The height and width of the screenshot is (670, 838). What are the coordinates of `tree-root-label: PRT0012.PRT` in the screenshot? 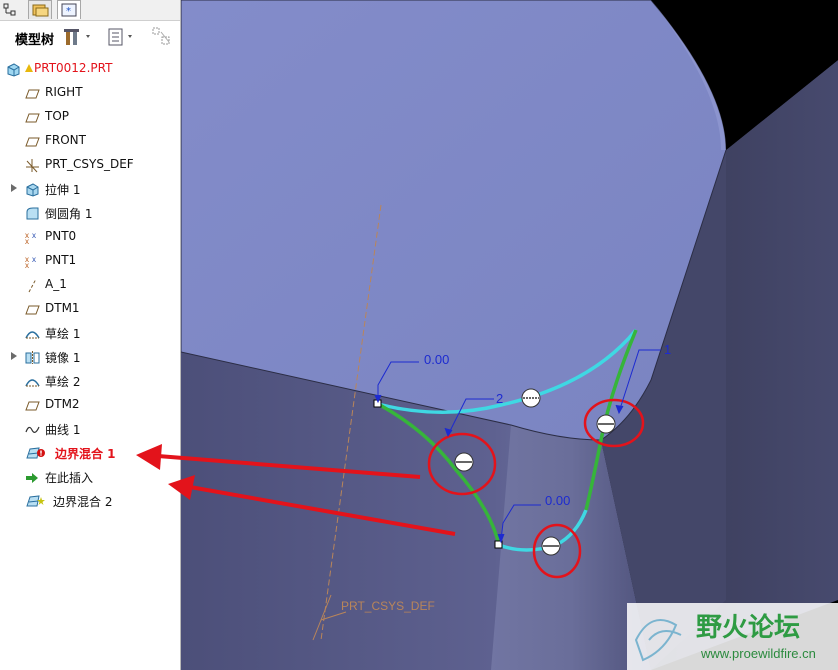 It's located at (73, 68).